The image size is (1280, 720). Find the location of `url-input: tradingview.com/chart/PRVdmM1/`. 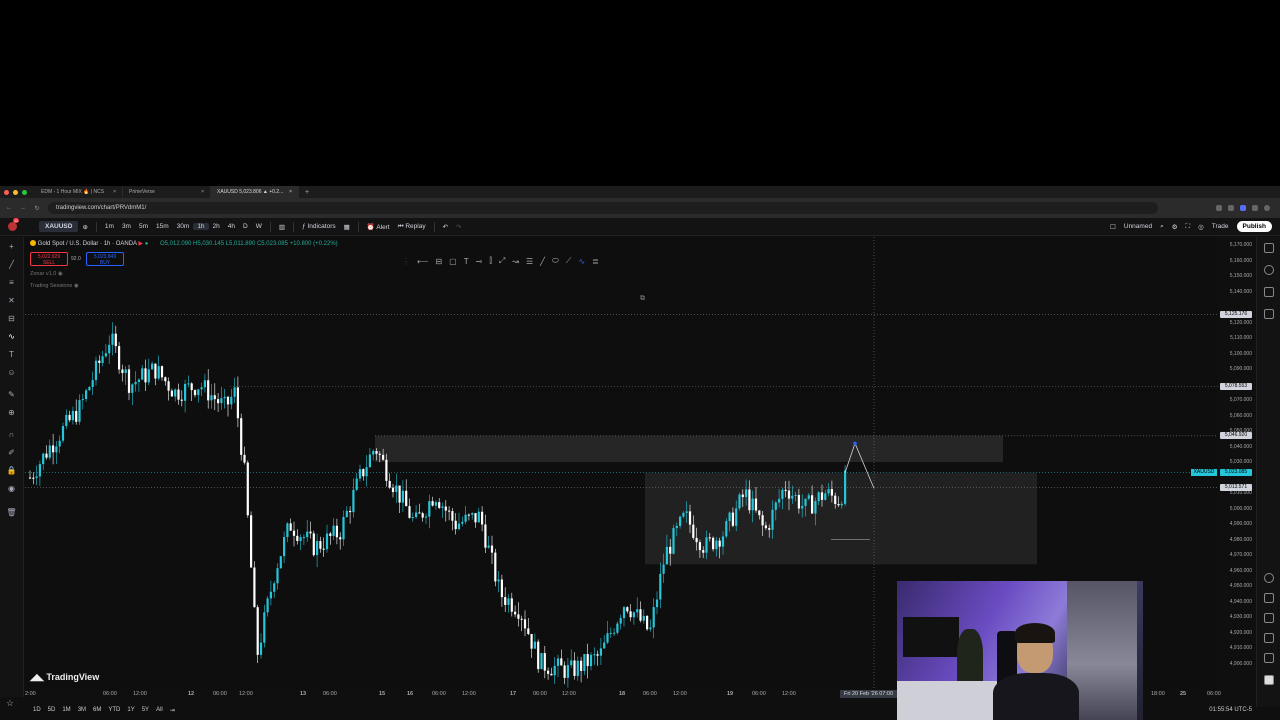

url-input: tradingview.com/chart/PRVdmM1/ is located at coordinates (603, 208).